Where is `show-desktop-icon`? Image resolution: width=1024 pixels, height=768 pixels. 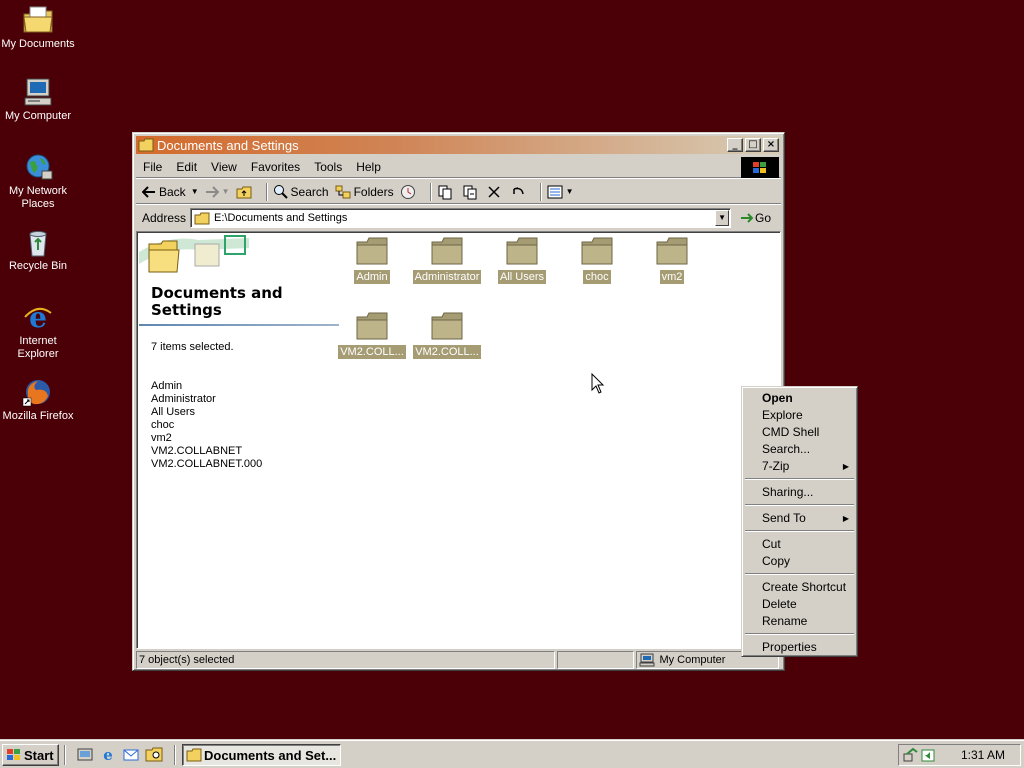 show-desktop-icon is located at coordinates (85, 754).